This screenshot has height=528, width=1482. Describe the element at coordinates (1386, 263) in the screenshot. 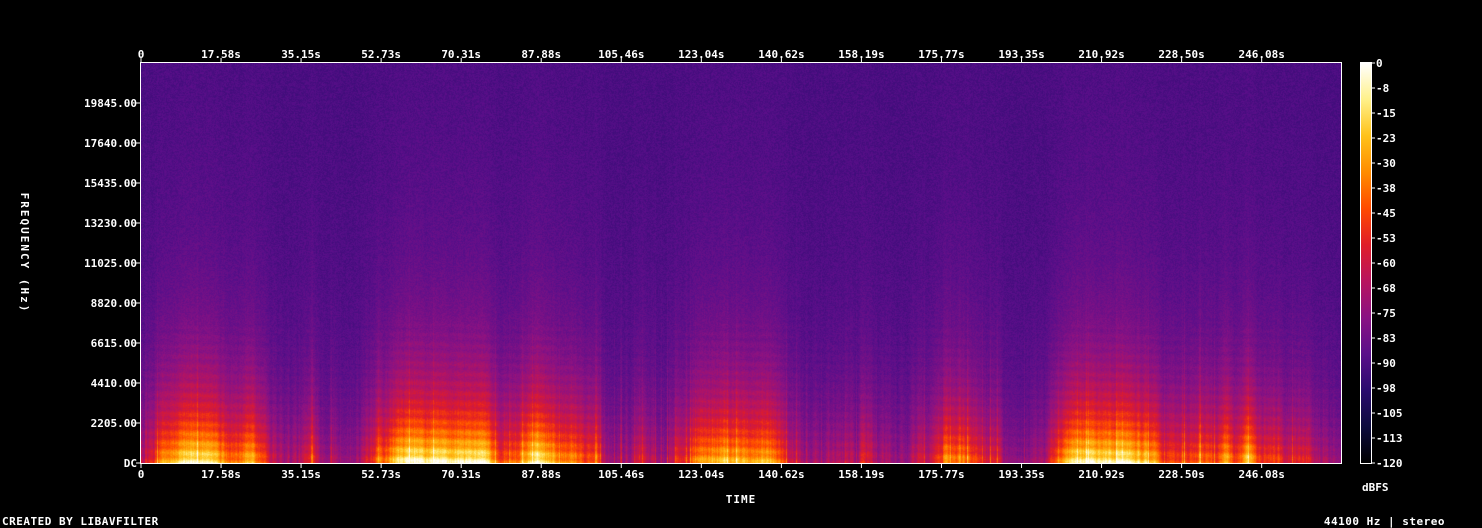

I see `colorbar-tick-label: -60` at that location.